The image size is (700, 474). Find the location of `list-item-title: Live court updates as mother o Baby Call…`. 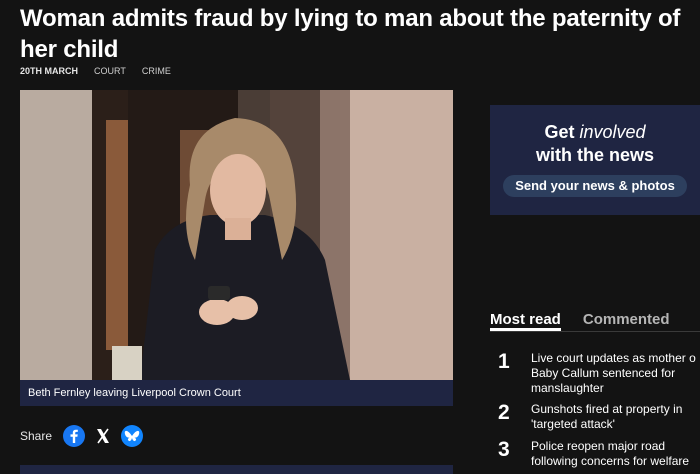

list-item-title: Live court updates as mother o Baby Call… is located at coordinates (615, 373).